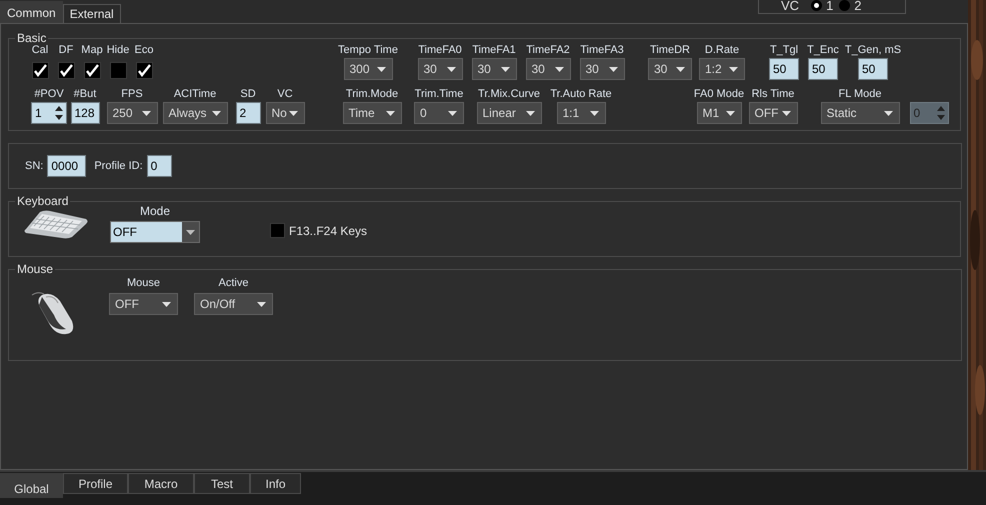 The image size is (986, 505). I want to click on dropdown: 1:2, so click(722, 69).